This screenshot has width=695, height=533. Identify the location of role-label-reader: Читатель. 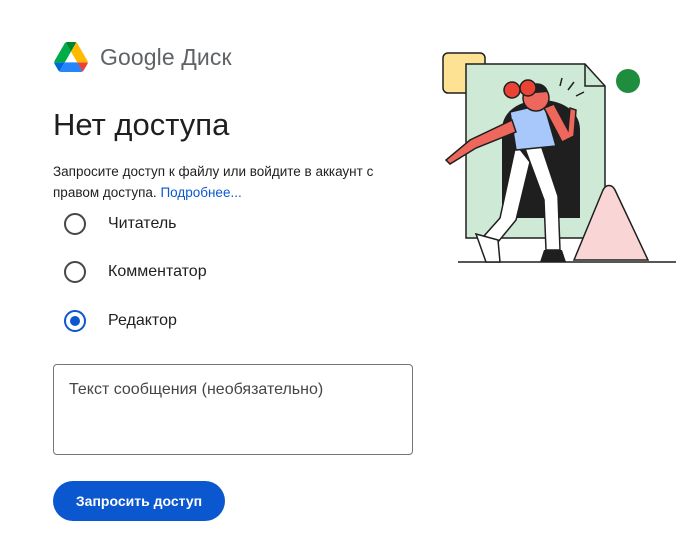
(142, 224).